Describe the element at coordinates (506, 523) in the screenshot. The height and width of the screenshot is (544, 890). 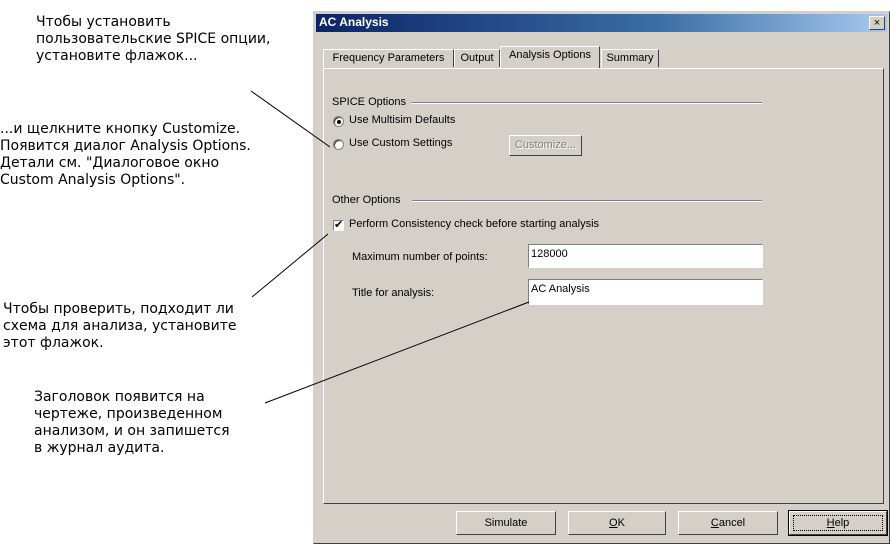
I see `simulate-button: Simulate` at that location.